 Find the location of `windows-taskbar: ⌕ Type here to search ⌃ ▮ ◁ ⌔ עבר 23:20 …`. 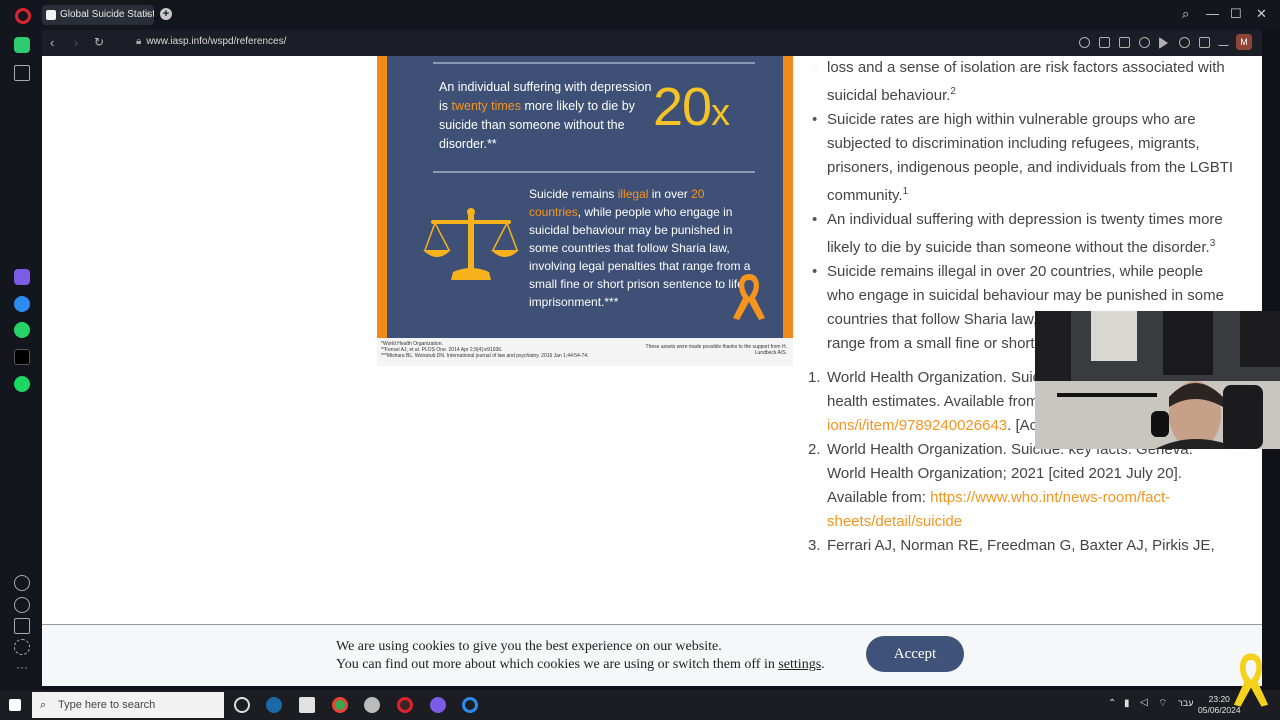

windows-taskbar: ⌕ Type here to search ⌃ ▮ ◁ ⌔ עבר 23:20 … is located at coordinates (640, 705).